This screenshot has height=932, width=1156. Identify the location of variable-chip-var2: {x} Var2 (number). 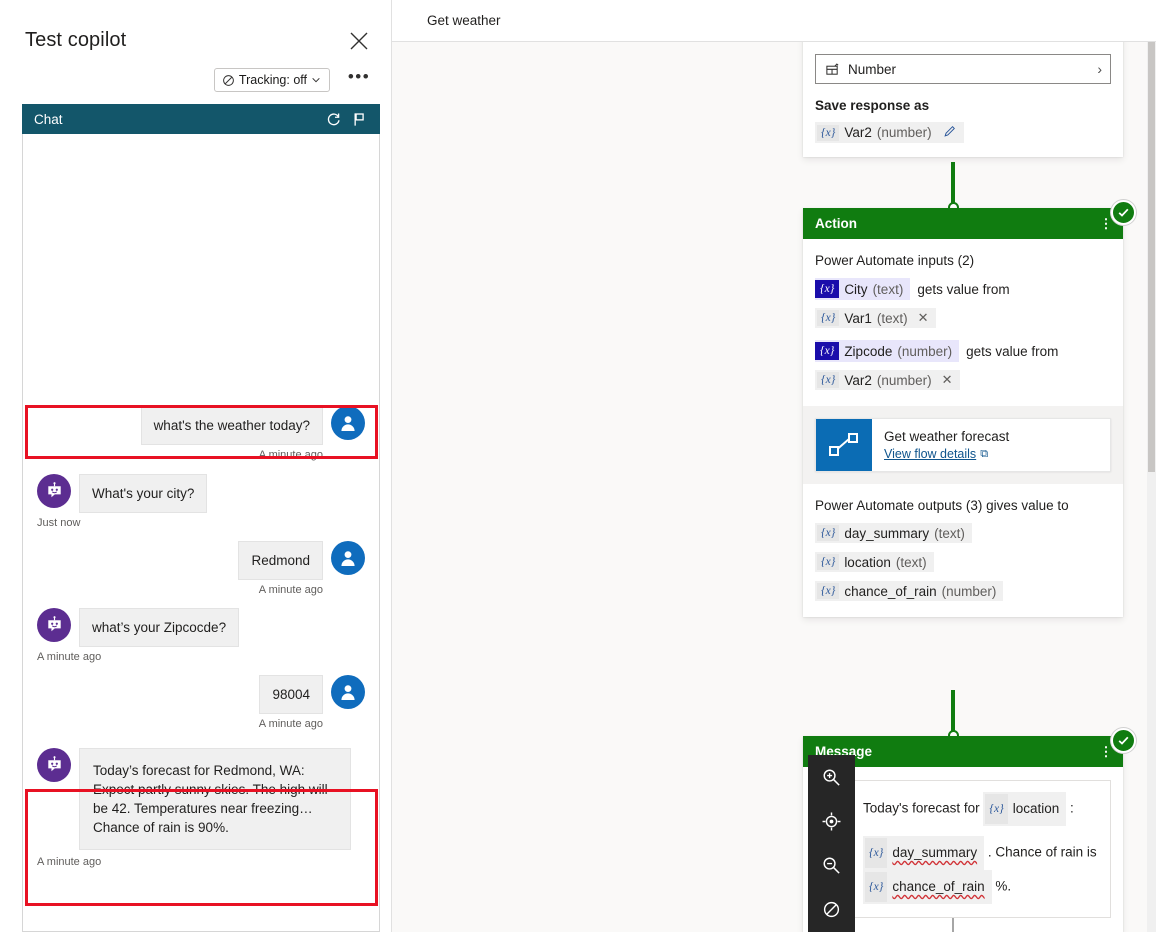
(889, 132).